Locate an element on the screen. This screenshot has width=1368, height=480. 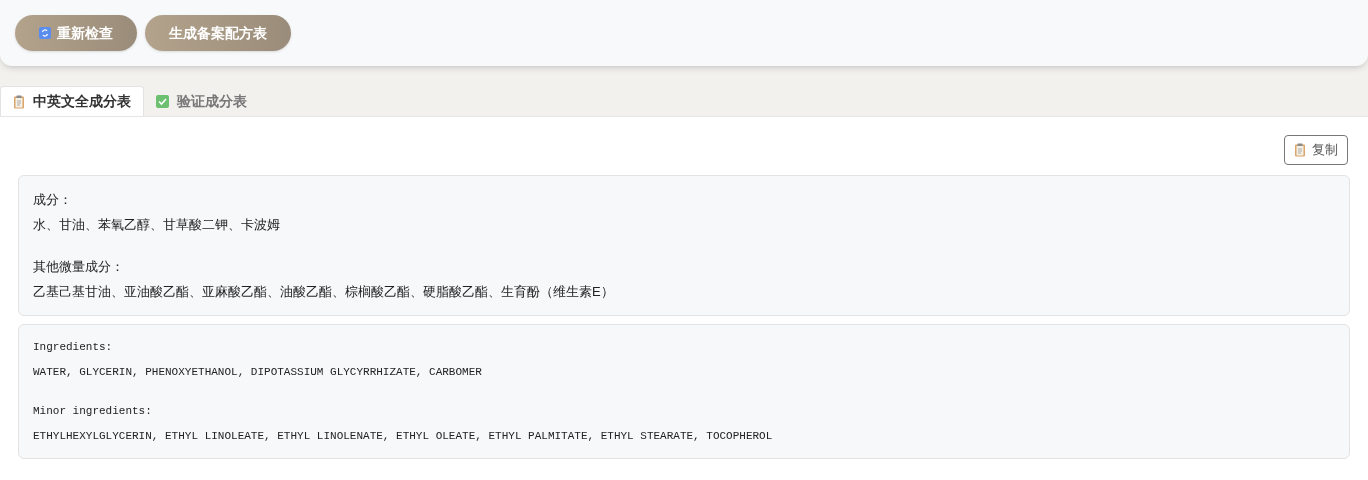
ingredient-list: ETHYLHEXYLGLYCERIN, ETHYL LINOLEATE, ETHYL LINOLENATE, ETHYL OLEATE, ETHYL PALMITATE, ETHYL STEARATE, TOCOPHEROL is located at coordinates (684, 435).